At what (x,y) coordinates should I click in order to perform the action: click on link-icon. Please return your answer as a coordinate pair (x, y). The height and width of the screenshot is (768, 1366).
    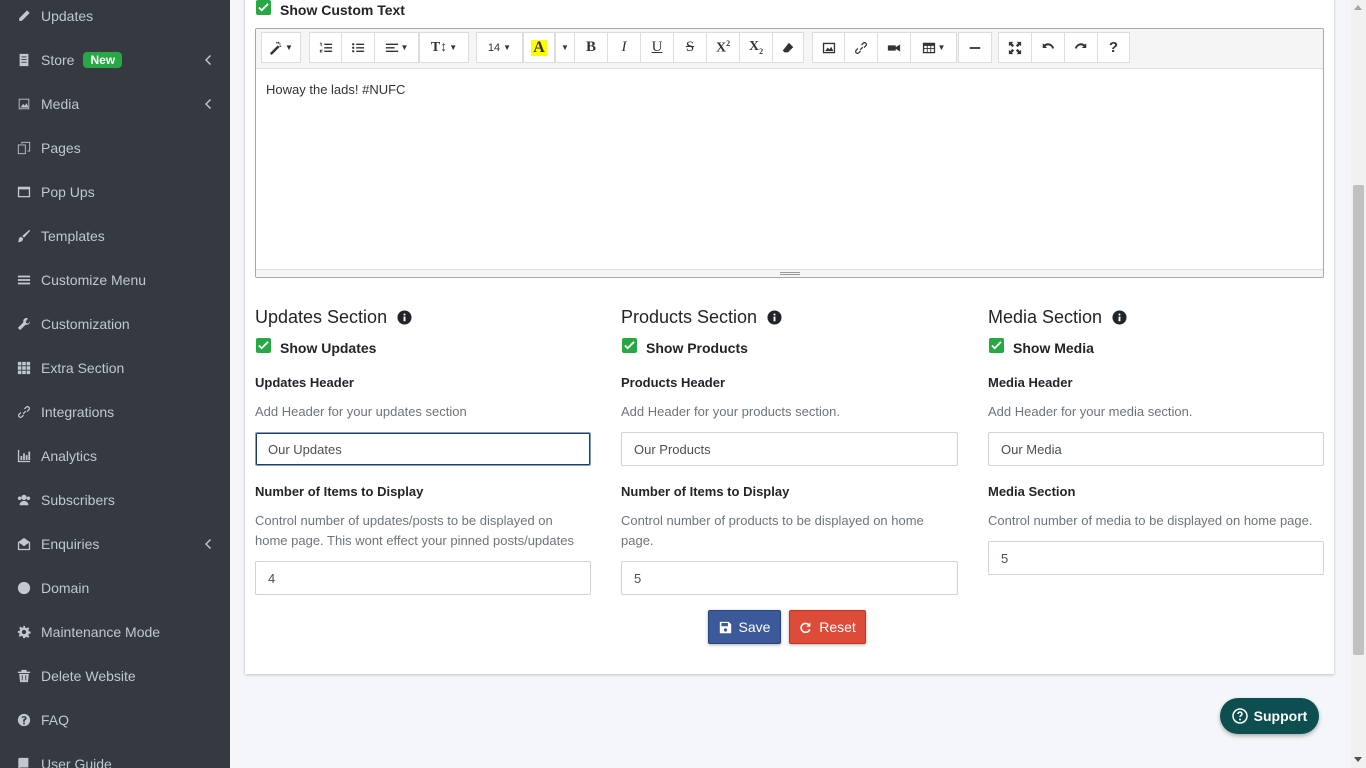
    Looking at the image, I should click on (861, 47).